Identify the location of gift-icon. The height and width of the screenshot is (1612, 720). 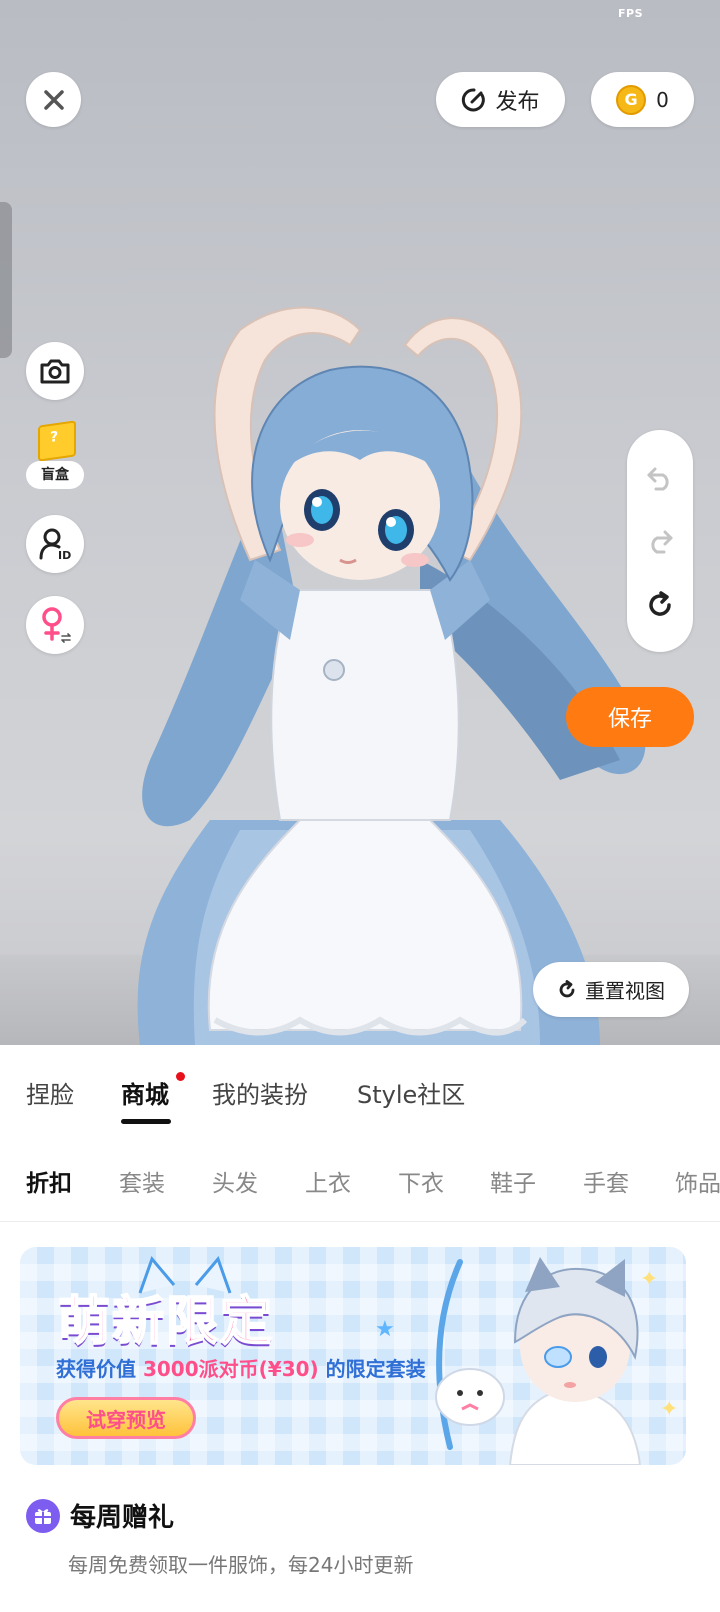
(43, 1515).